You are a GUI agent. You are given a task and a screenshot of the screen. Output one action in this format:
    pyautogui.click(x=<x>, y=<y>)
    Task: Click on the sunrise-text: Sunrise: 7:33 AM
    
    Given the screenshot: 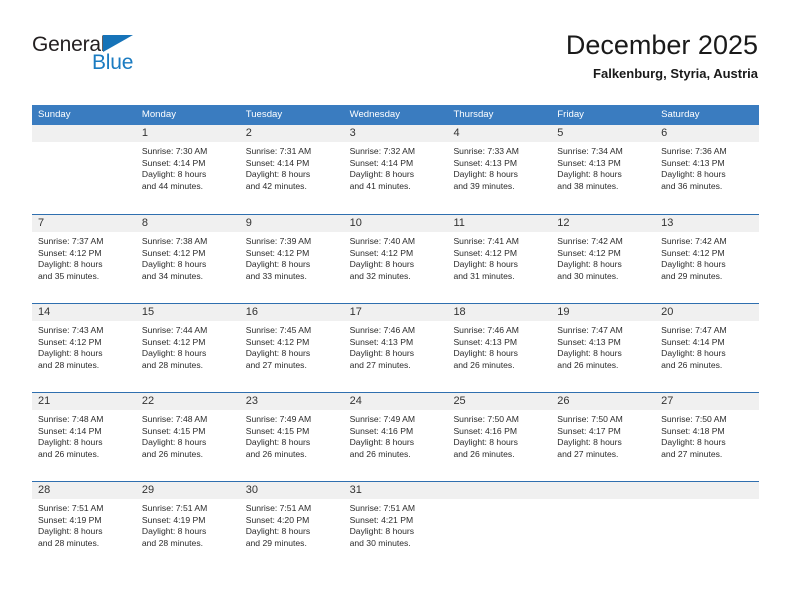 What is the action you would take?
    pyautogui.click(x=486, y=151)
    